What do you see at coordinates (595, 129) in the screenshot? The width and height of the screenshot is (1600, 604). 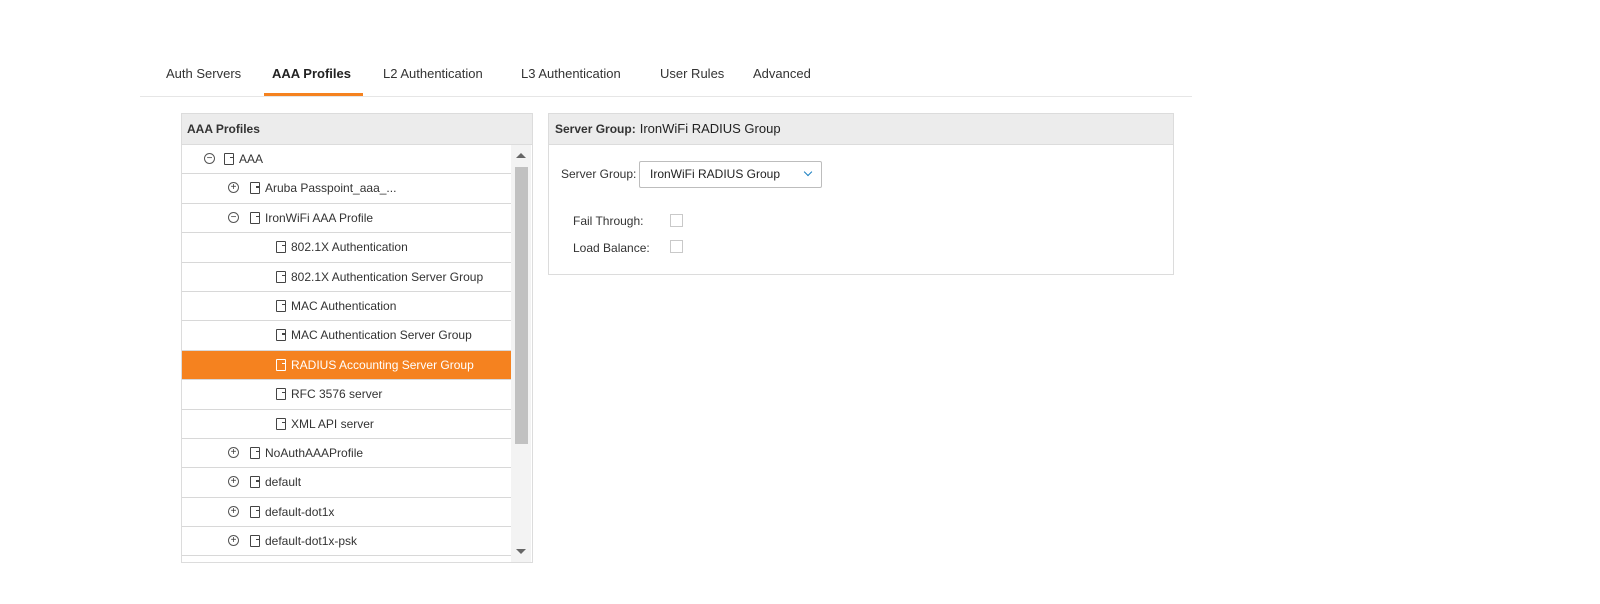 I see `server-group-header-label: Server Group:` at bounding box center [595, 129].